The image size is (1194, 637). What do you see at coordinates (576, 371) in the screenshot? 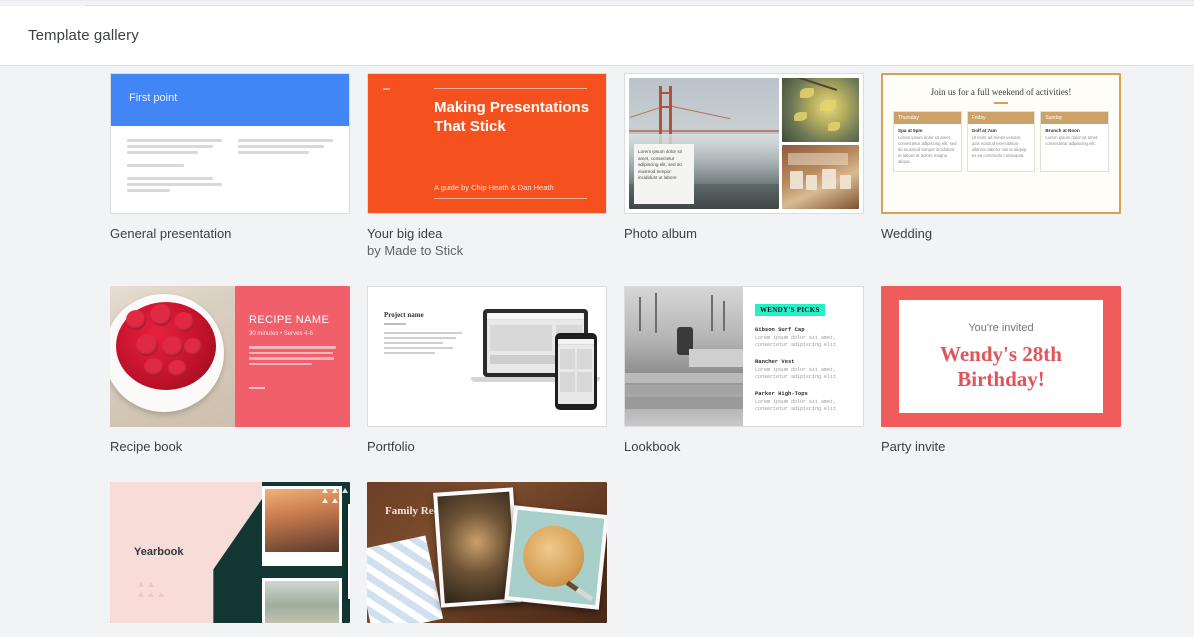
I see `device-phone` at bounding box center [576, 371].